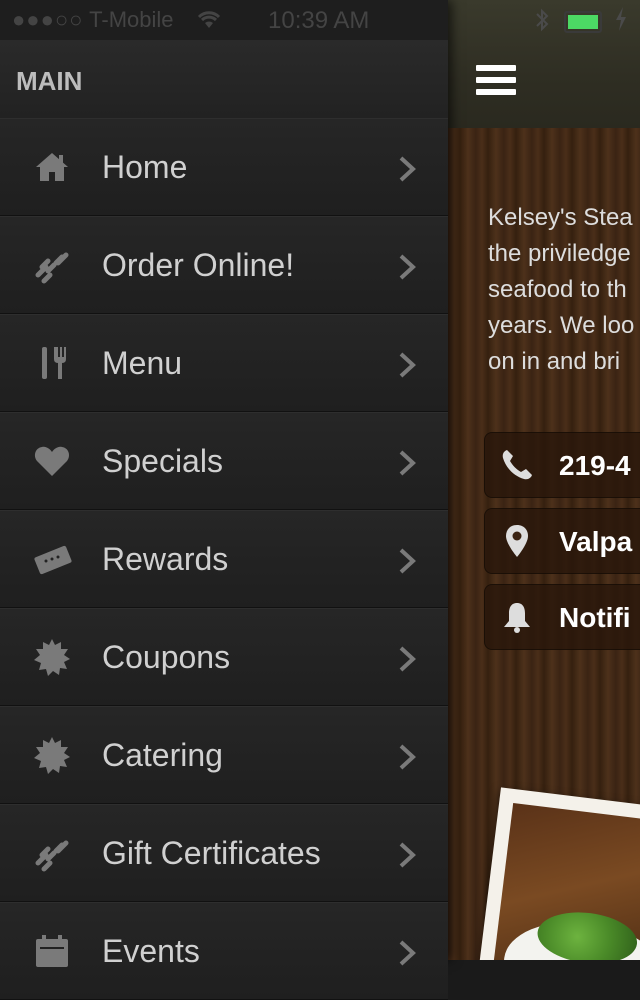  I want to click on menu-item-coupons: Coupons, so click(224, 657).